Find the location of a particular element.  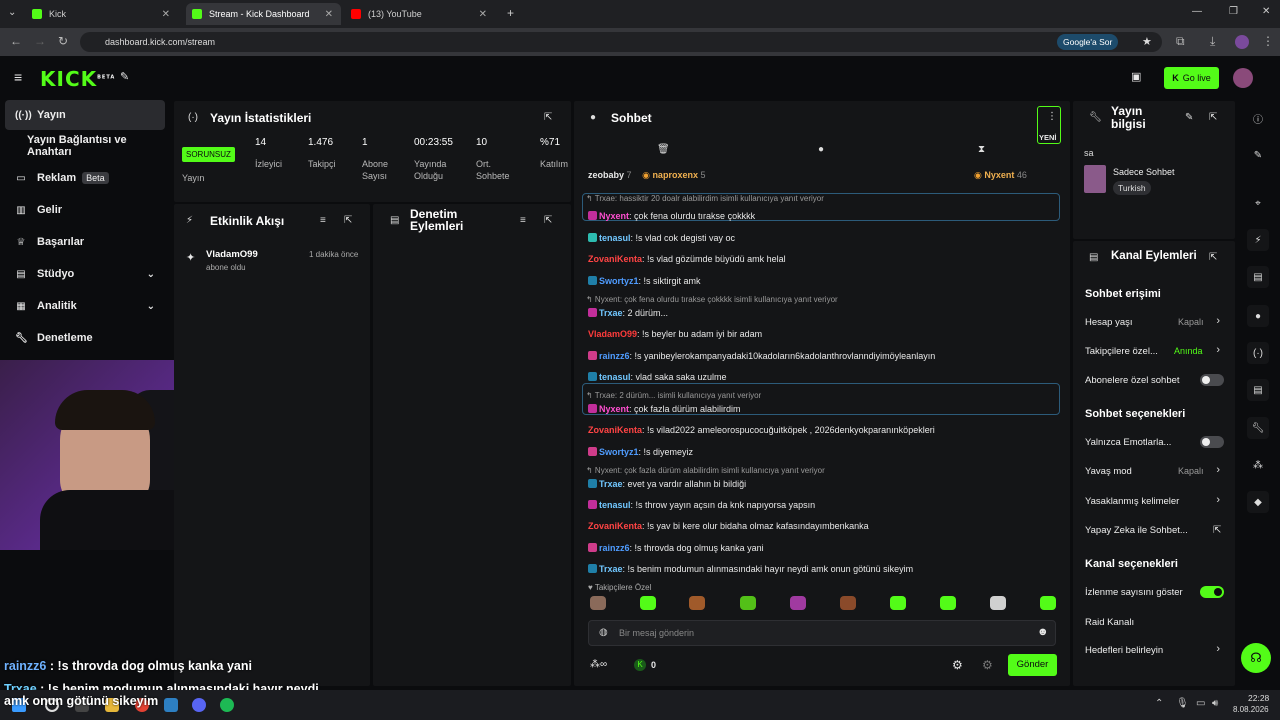

clock-time: 22:28 is located at coordinates (1258, 698).